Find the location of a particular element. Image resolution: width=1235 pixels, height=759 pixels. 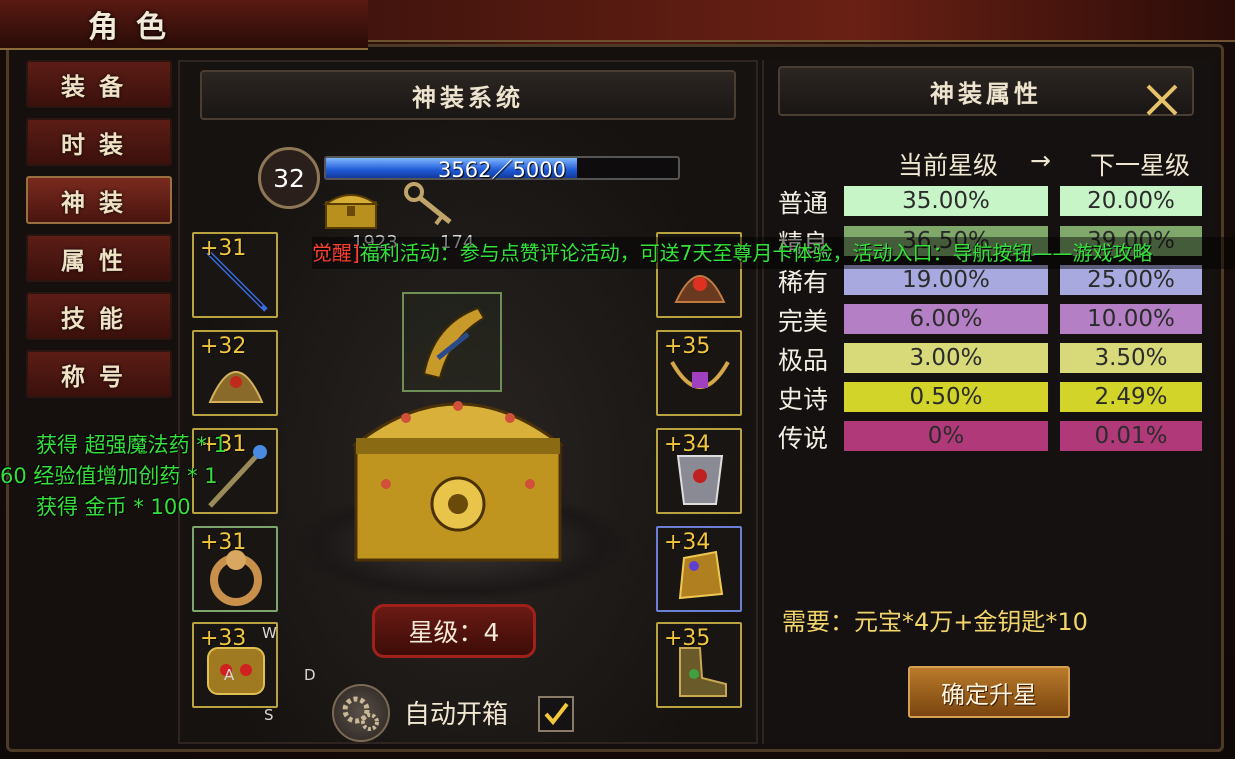

side-nav: 装备 时装 神装 属性 技能 称号 is located at coordinates (100, 234).